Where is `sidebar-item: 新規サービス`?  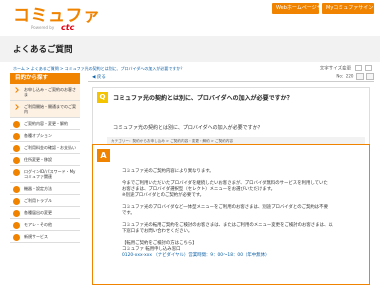 sidebar-item: 新規サービス is located at coordinates (45, 237).